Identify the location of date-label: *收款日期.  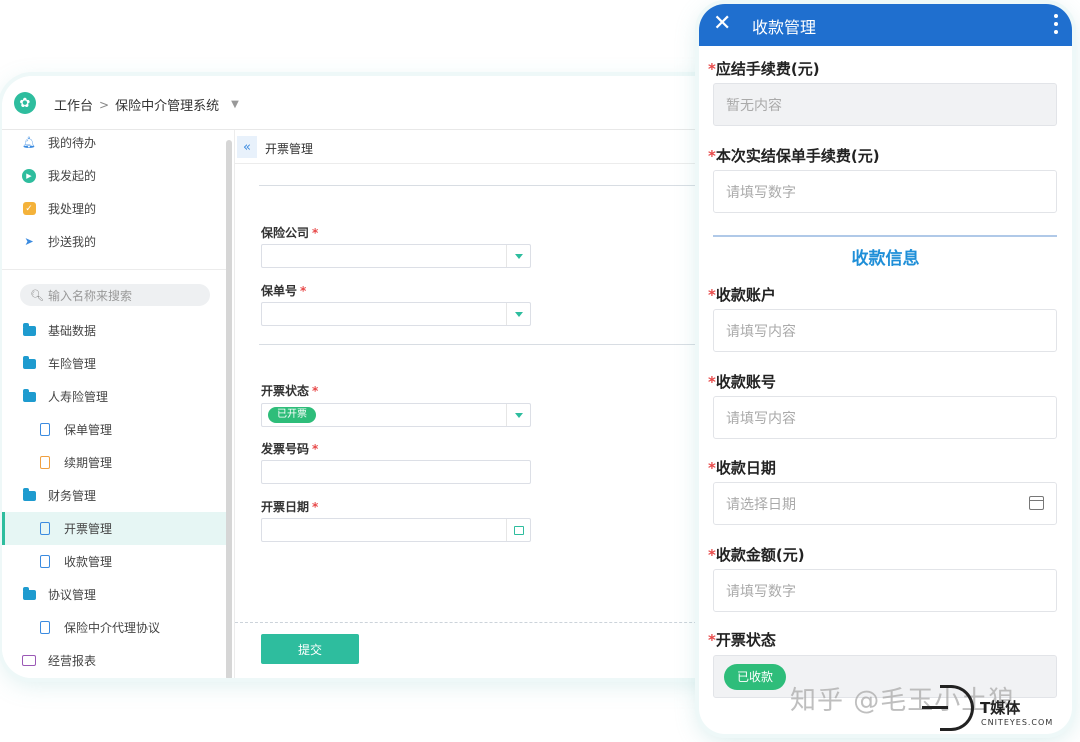
(742, 468).